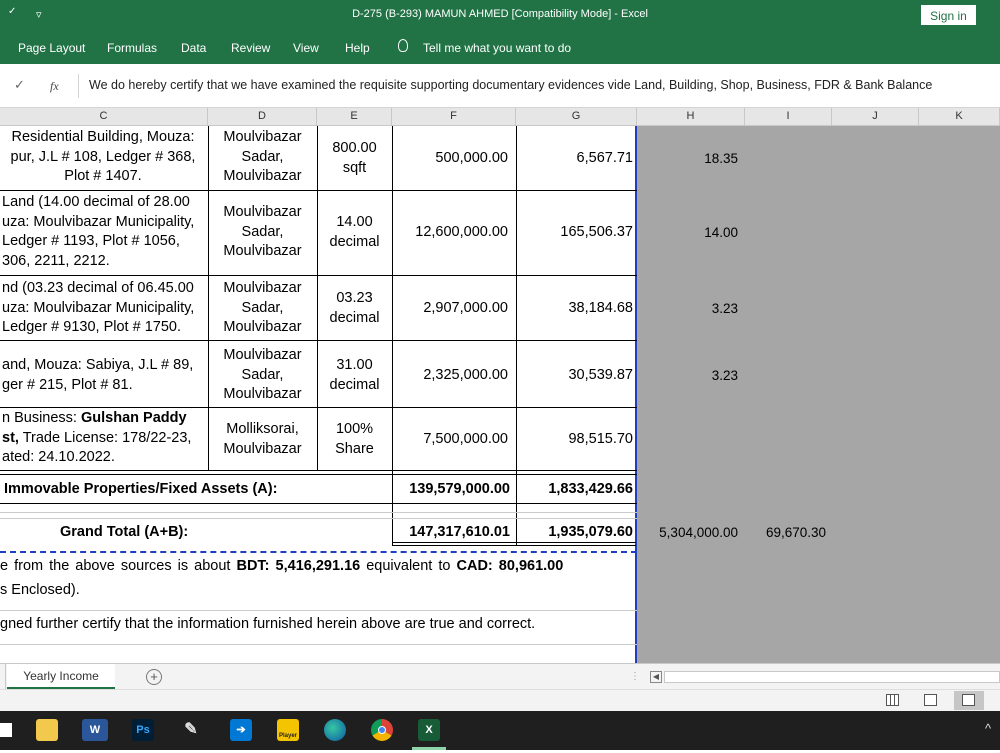 The width and height of the screenshot is (1000, 753). What do you see at coordinates (574, 309) in the screenshot?
I see `cell-g-row3: 38,184.68` at bounding box center [574, 309].